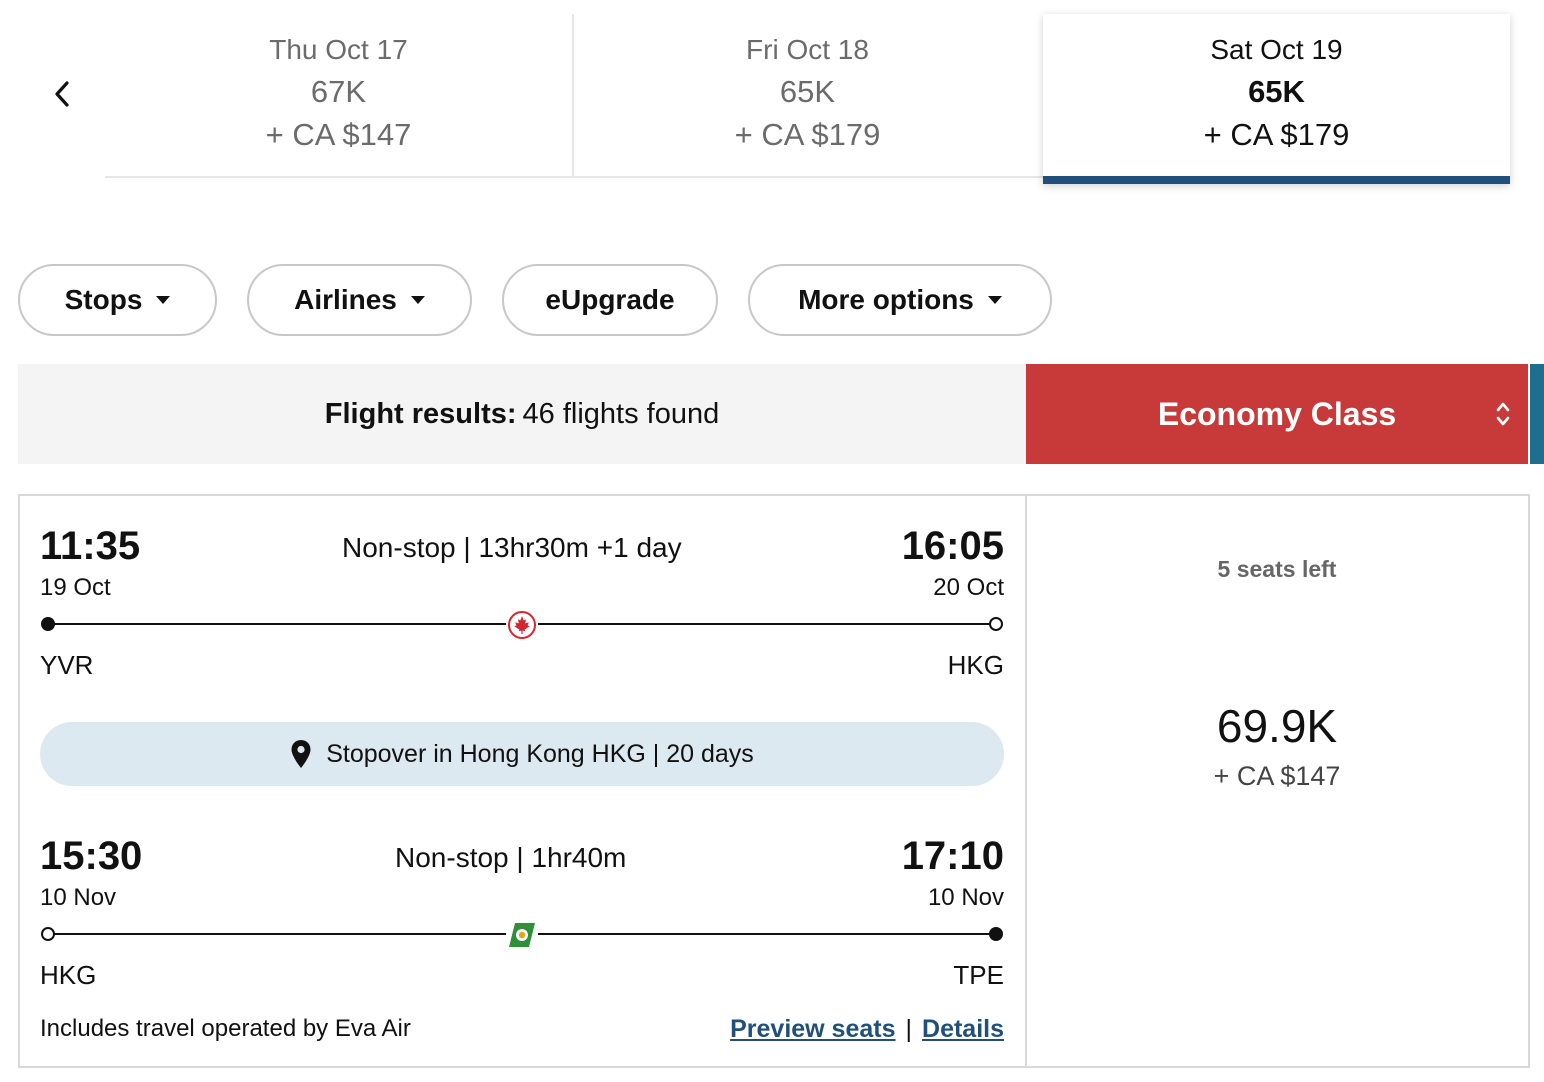 This screenshot has height=1082, width=1544. I want to click on seats-left-label: 5 seats left, so click(1277, 569).